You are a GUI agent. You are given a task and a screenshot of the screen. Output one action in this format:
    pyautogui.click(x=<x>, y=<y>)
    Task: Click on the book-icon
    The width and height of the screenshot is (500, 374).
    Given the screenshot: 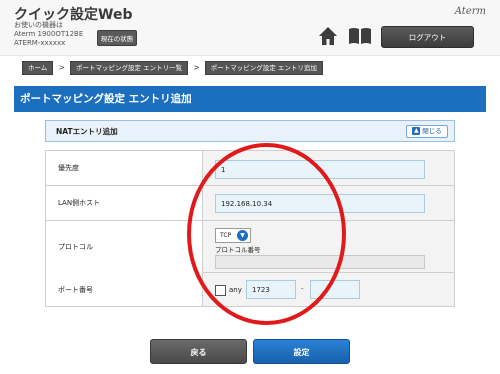 What is the action you would take?
    pyautogui.click(x=360, y=36)
    